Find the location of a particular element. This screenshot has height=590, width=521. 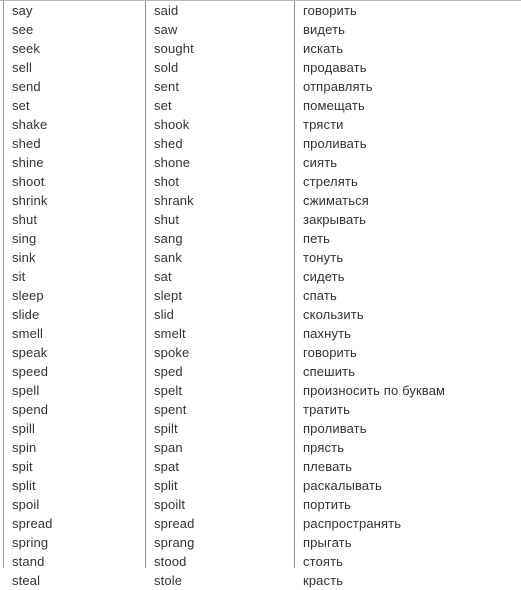

table-row: shine shone сиять is located at coordinates (260, 162).